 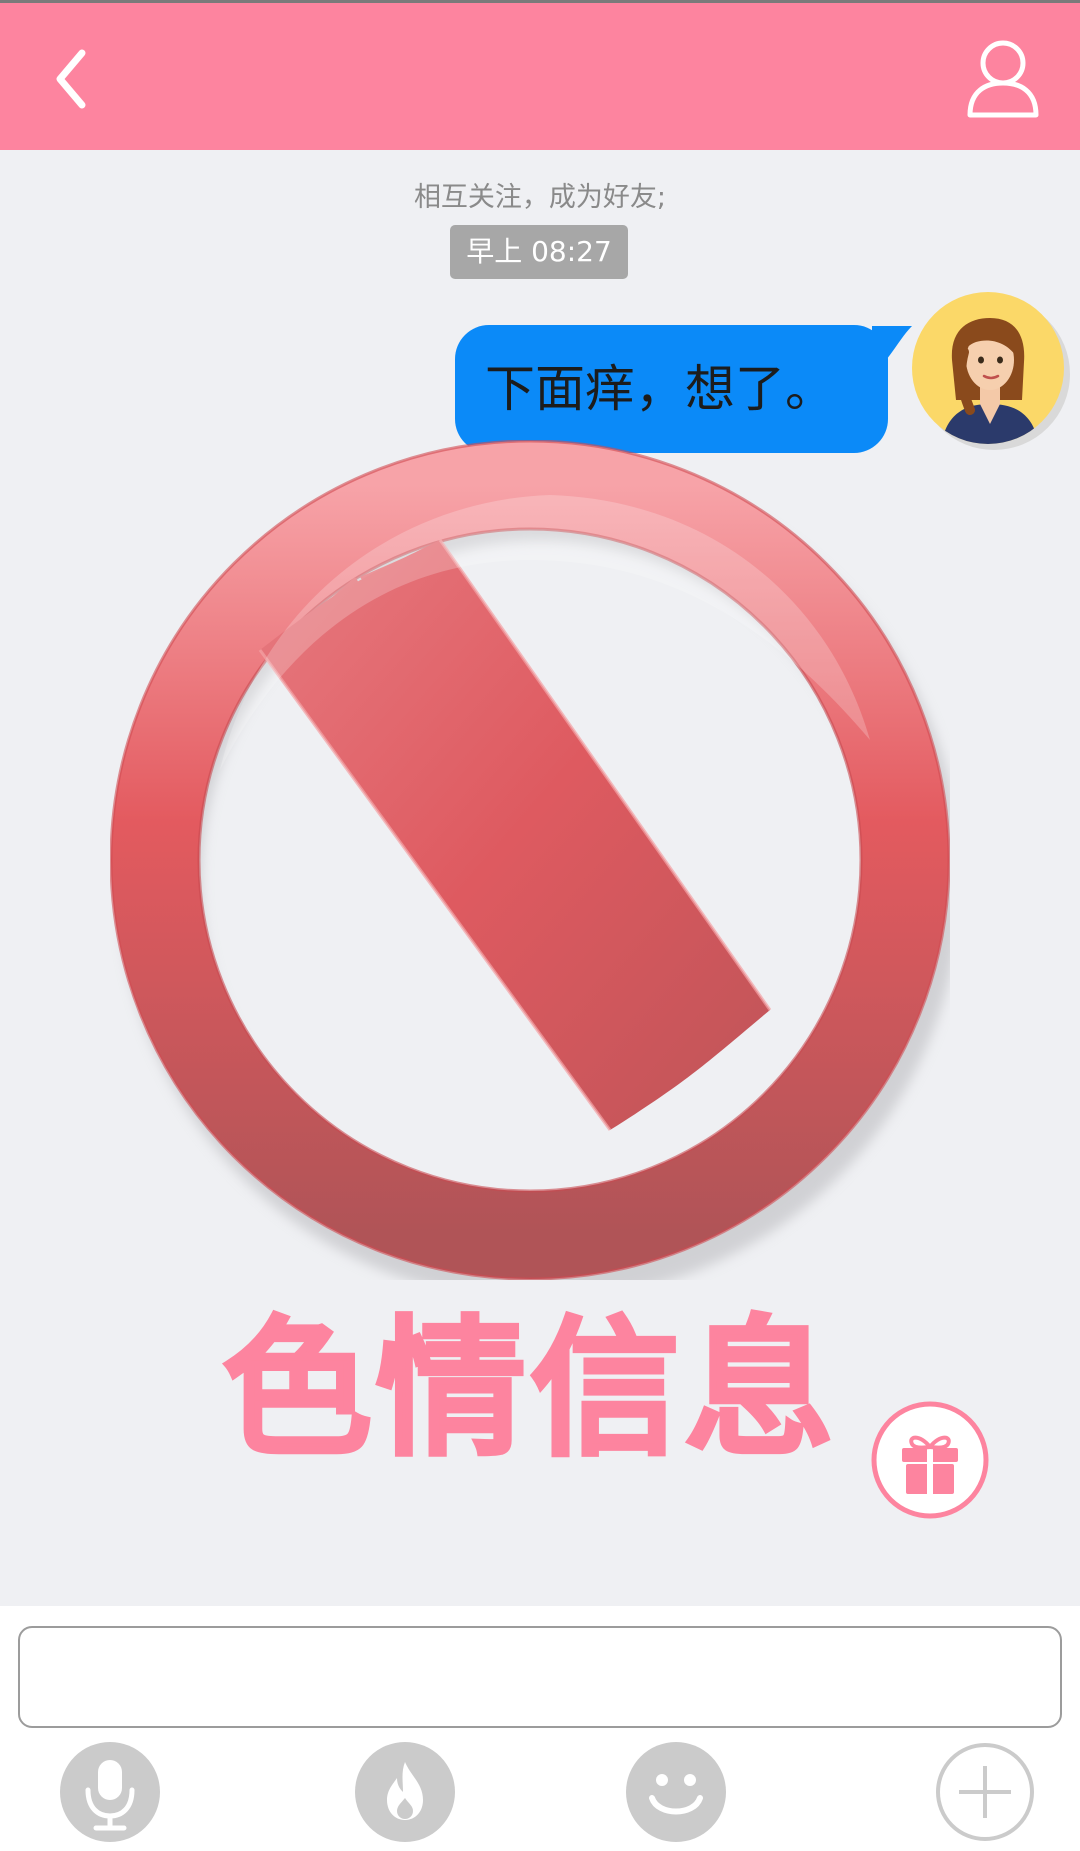 I want to click on gift-button, so click(x=930, y=1460).